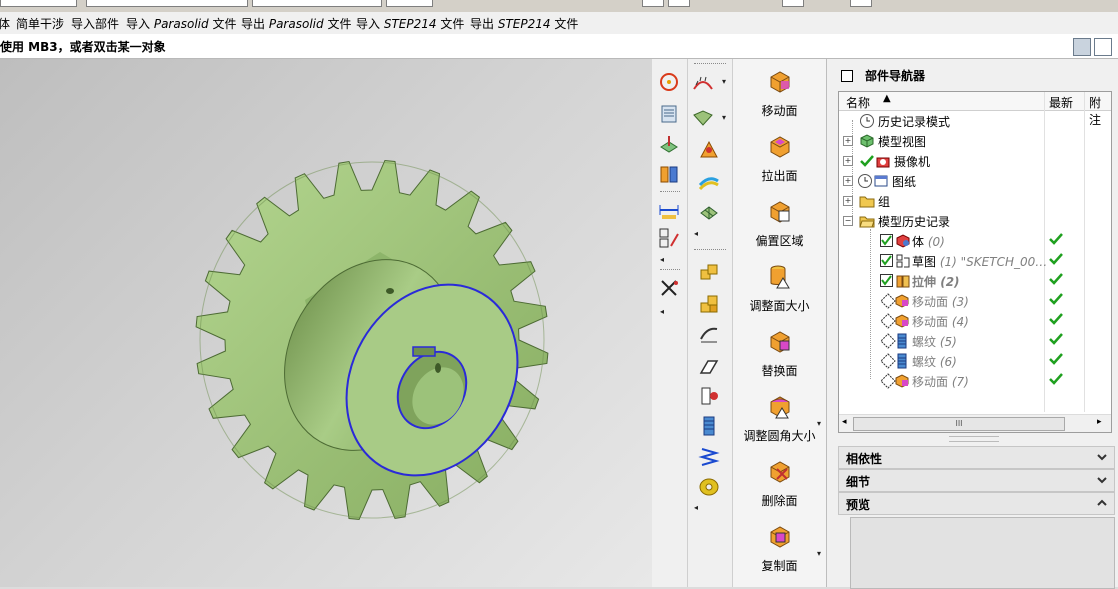 The width and height of the screenshot is (1118, 589). Describe the element at coordinates (847, 75) in the screenshot. I see `pin-icon` at that location.